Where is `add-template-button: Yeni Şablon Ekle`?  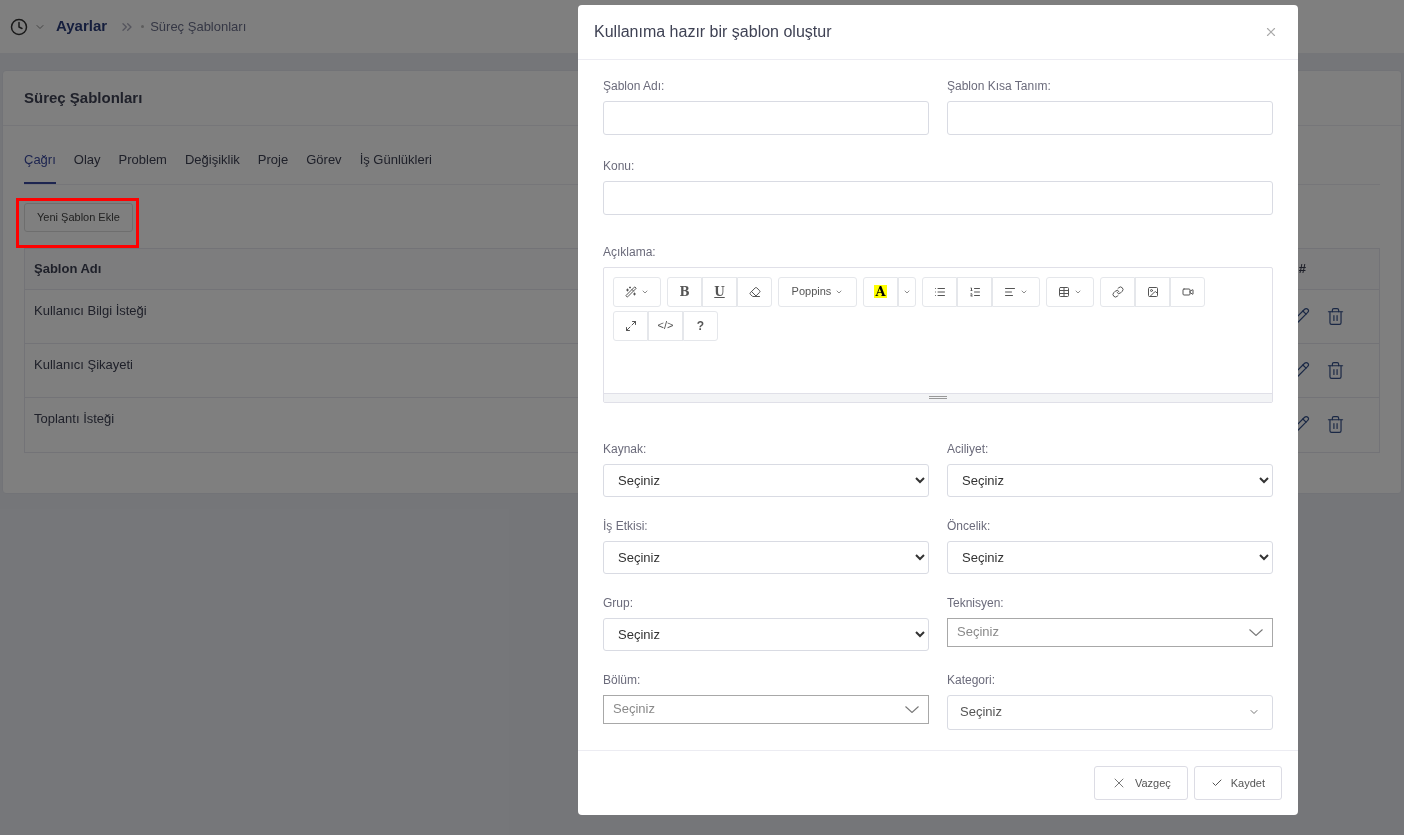
add-template-button: Yeni Şablon Ekle is located at coordinates (78, 217).